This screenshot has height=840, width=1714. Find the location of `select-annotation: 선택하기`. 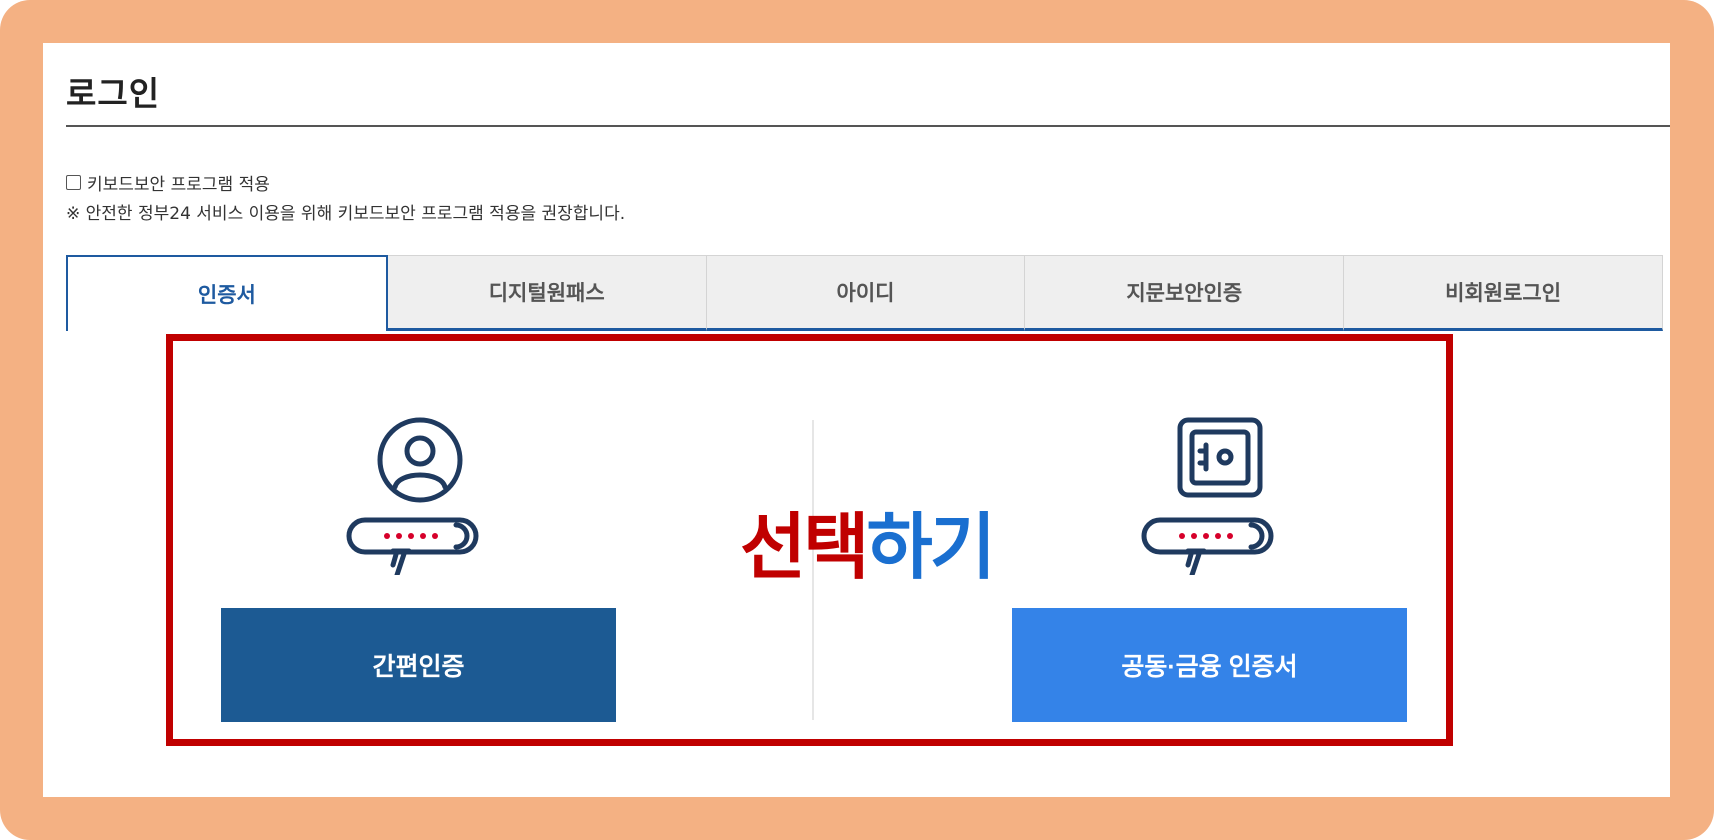

select-annotation: 선택하기 is located at coordinates (868, 540).